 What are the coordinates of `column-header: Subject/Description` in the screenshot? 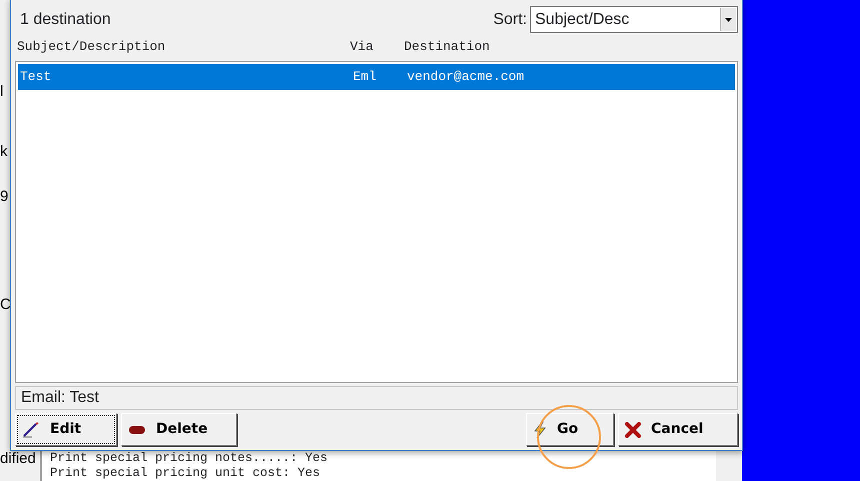 It's located at (183, 47).